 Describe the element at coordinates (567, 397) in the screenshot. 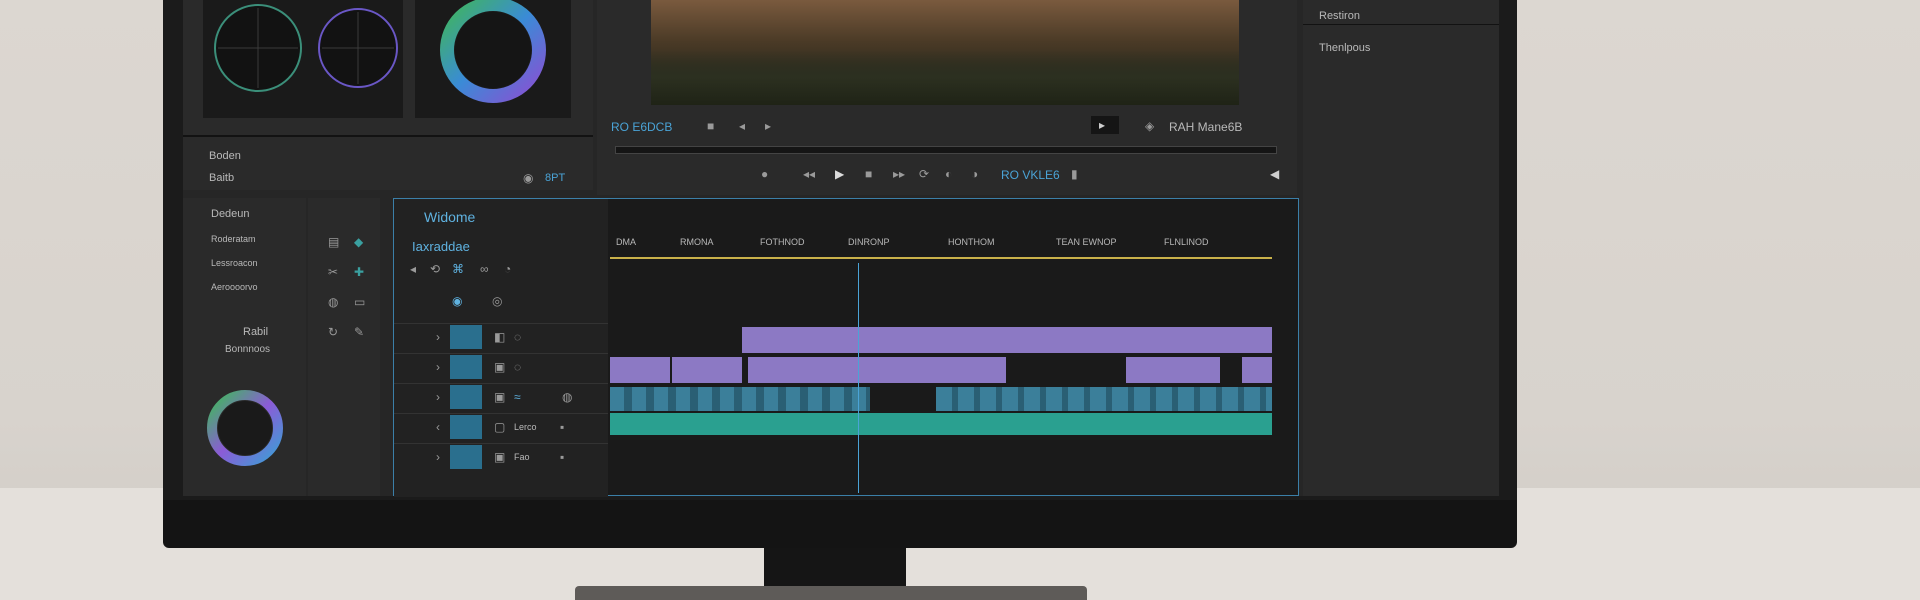

I see `track-mute-icon: ◍` at that location.